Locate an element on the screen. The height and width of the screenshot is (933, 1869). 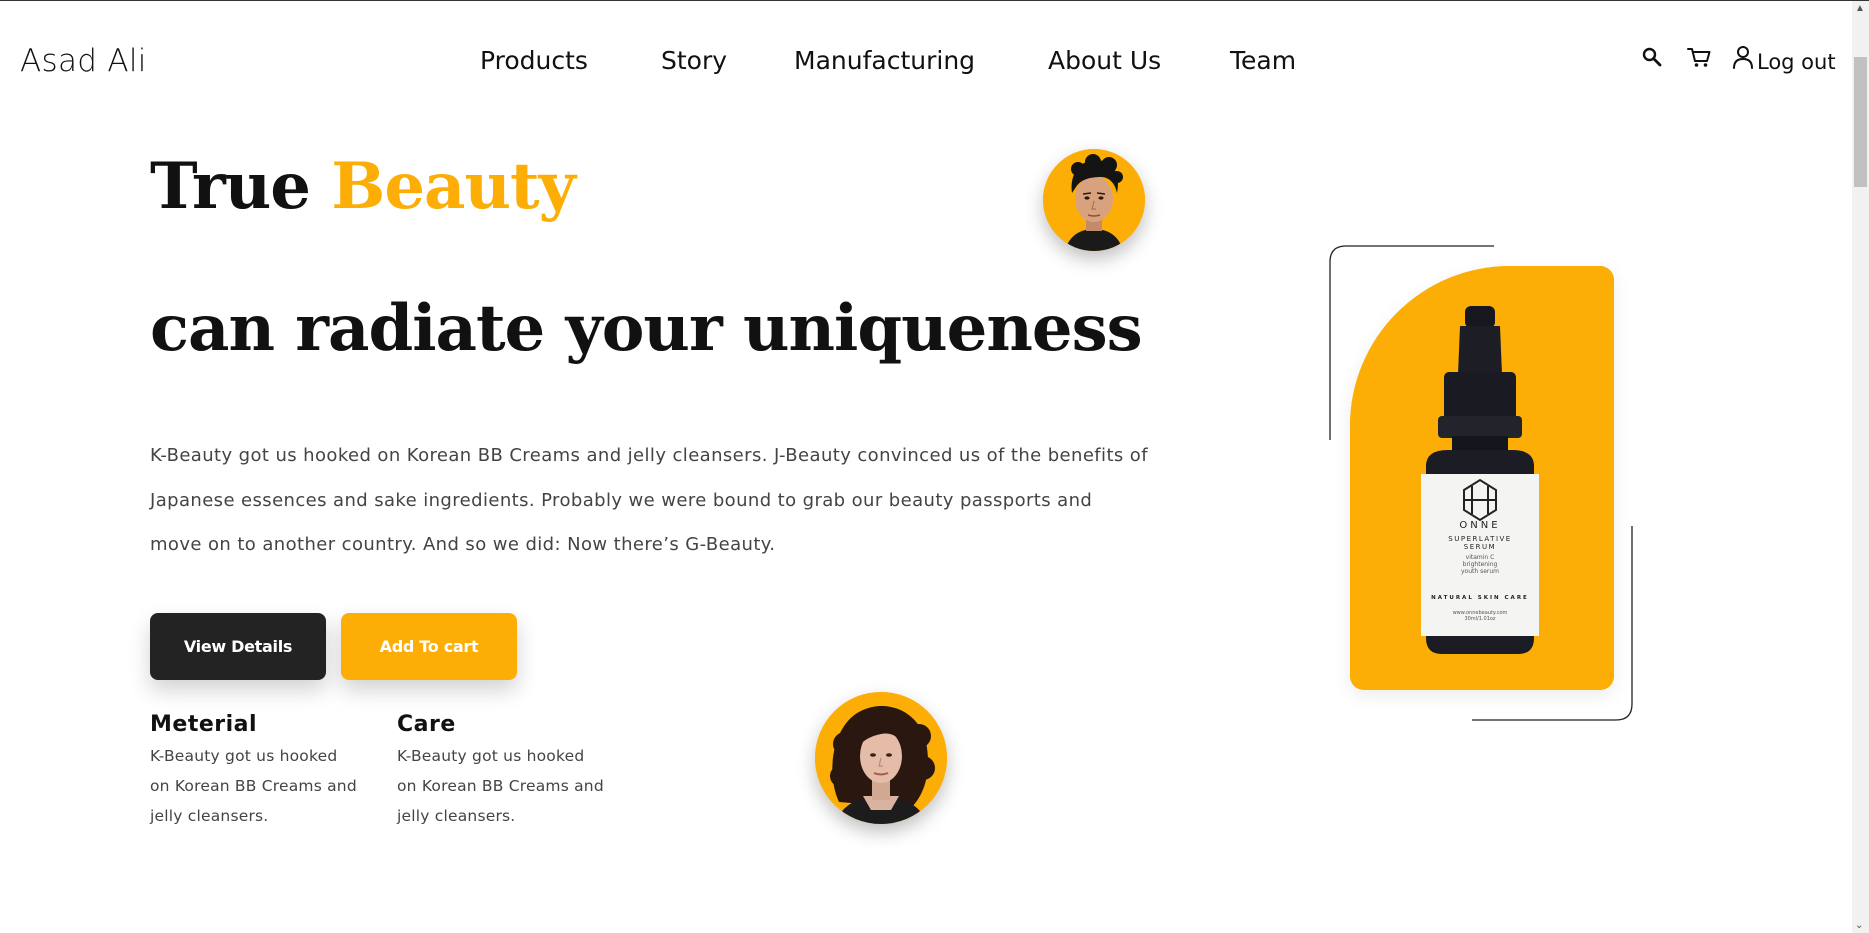
scroll-up-arrow-icon: ▲ is located at coordinates (1860, 9).